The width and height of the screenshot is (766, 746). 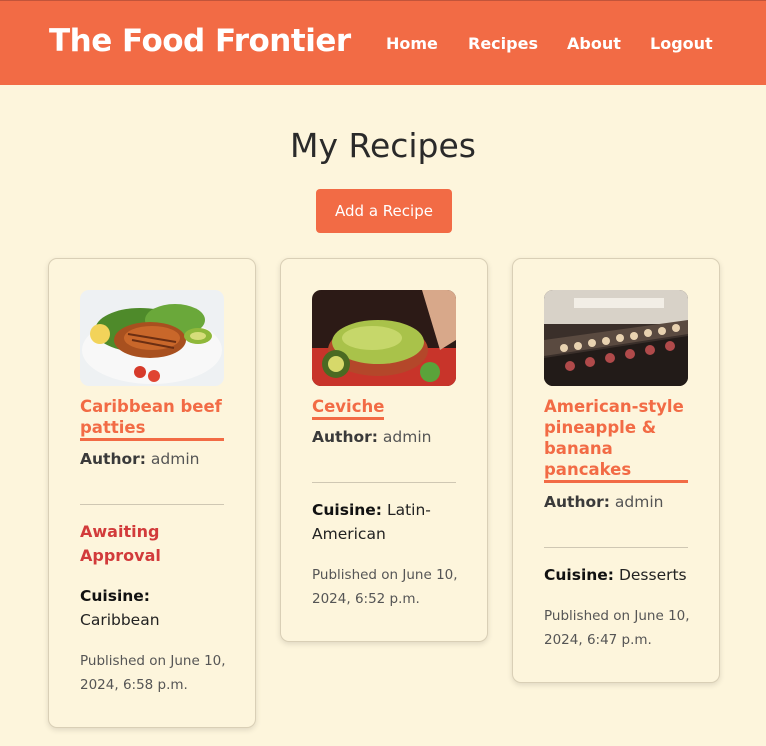 I want to click on recipe-title-link: Ceviche, so click(x=348, y=408).